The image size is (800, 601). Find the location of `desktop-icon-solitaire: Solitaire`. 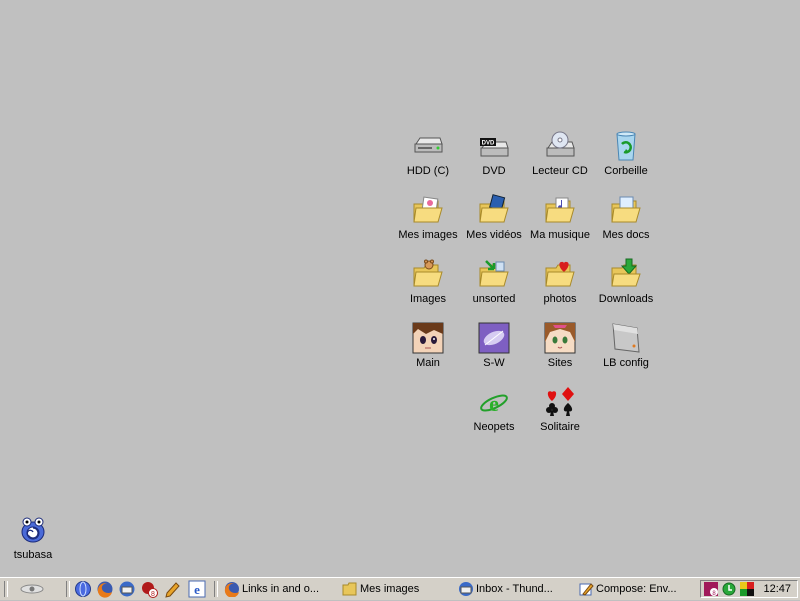

desktop-icon-solitaire: Solitaire is located at coordinates (560, 416).